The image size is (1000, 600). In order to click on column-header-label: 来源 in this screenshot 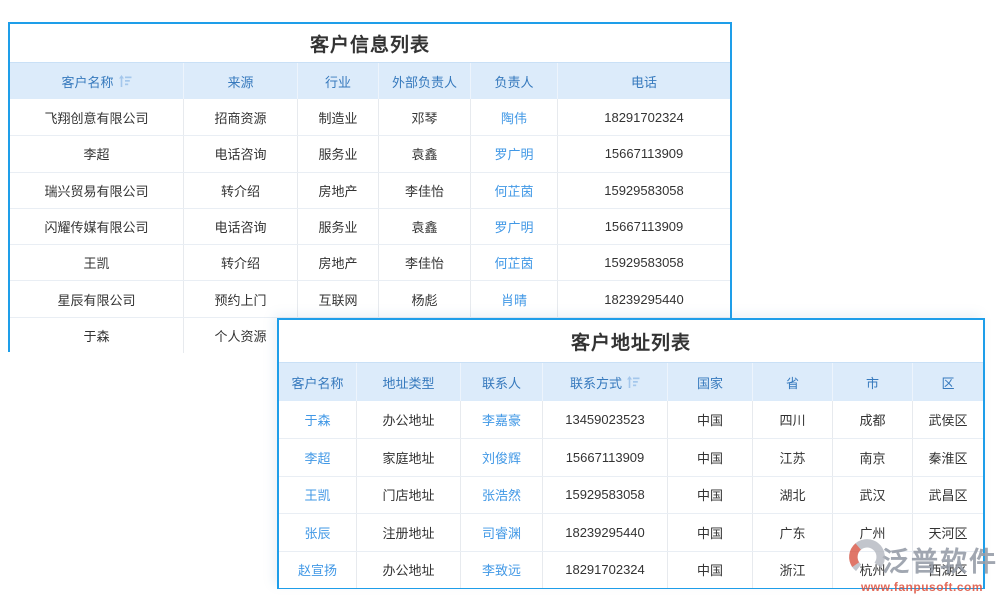, I will do `click(240, 82)`.